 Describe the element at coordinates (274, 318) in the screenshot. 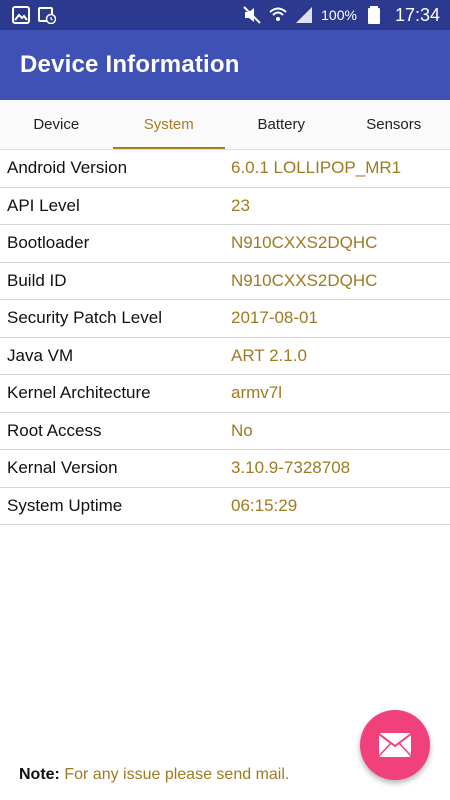

I see `info-value: 2017-08-01` at that location.